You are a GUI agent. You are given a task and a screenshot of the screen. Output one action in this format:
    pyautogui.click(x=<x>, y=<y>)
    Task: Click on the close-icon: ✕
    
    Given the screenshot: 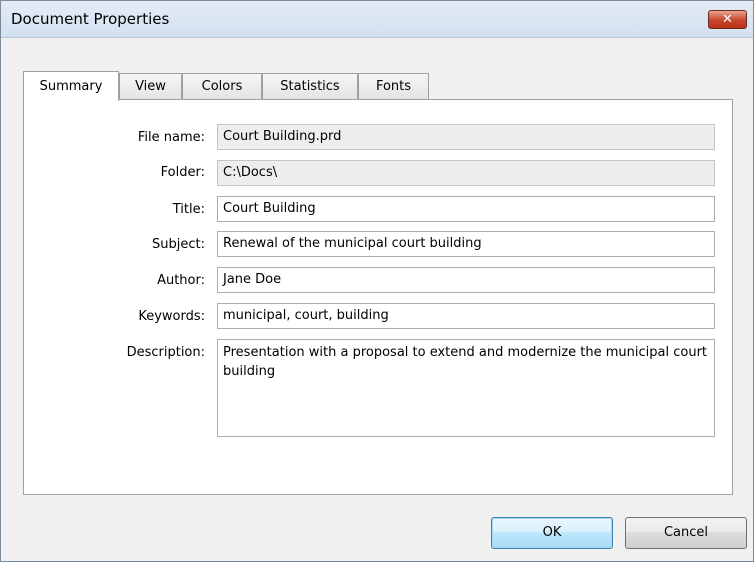 What is the action you would take?
    pyautogui.click(x=727, y=19)
    